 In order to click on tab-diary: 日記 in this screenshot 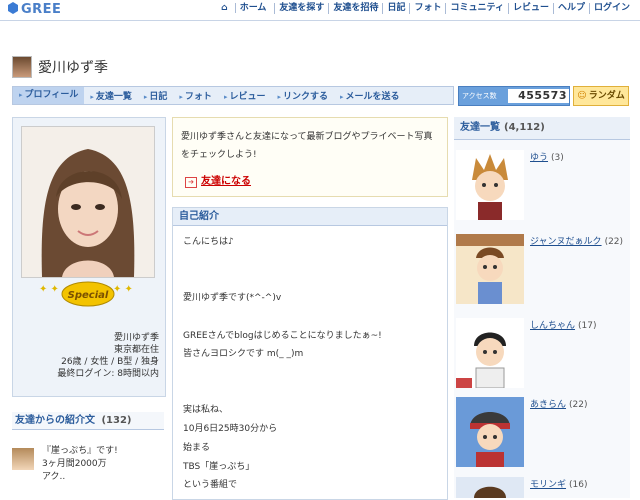, I will do `click(156, 95)`.